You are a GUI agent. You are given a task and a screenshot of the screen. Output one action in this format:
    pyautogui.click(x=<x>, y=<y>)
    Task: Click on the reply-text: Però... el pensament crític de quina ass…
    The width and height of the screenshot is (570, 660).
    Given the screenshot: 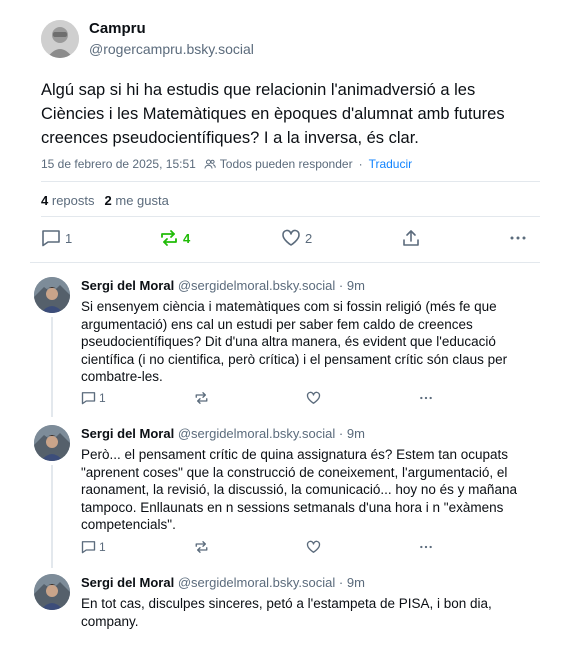 What is the action you would take?
    pyautogui.click(x=299, y=489)
    